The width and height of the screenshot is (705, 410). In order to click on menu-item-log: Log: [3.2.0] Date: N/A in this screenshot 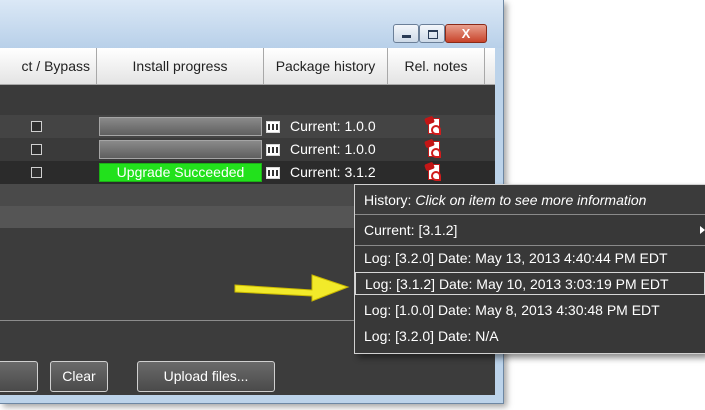, I will do `click(530, 336)`.